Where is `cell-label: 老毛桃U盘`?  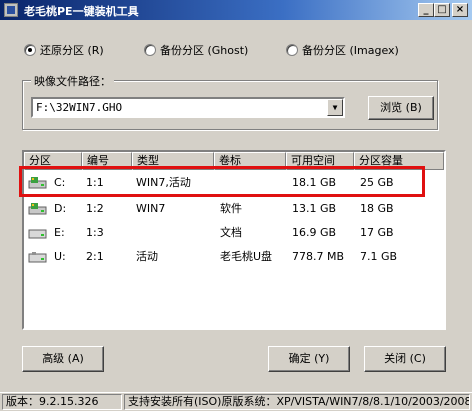
cell-label: 老毛桃U盘 is located at coordinates (246, 256).